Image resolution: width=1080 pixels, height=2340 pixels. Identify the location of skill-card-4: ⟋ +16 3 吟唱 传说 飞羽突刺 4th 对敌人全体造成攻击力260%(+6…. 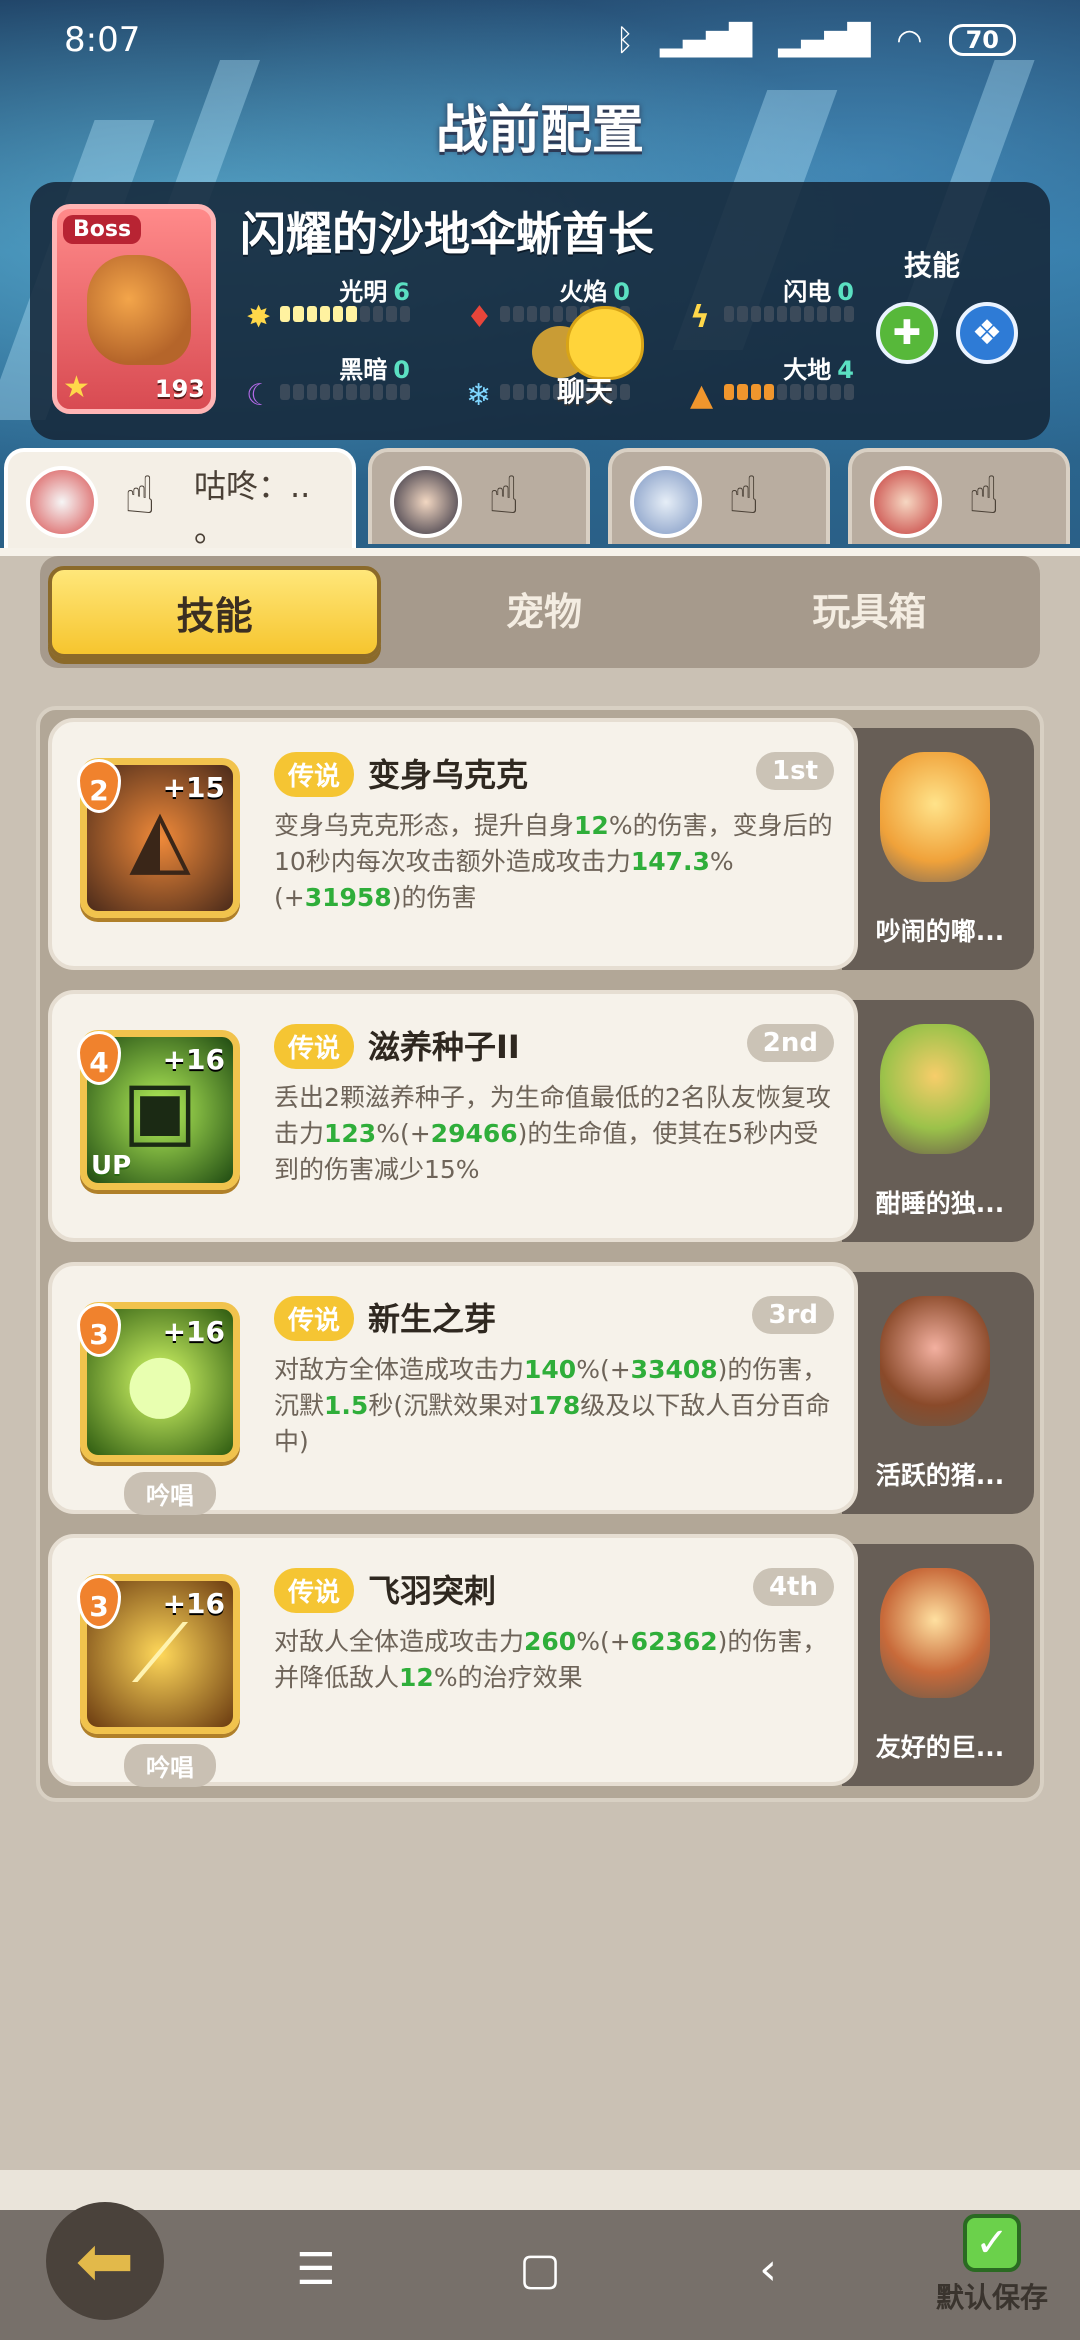
(453, 1660).